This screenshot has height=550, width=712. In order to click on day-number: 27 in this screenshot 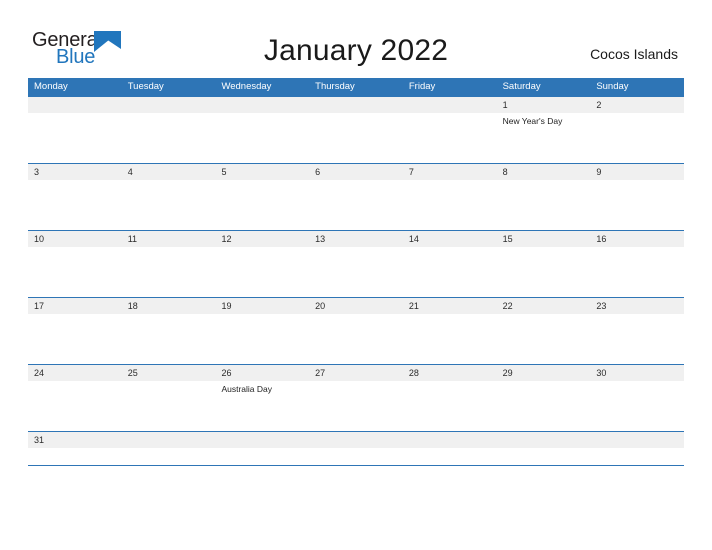, I will do `click(356, 373)`.